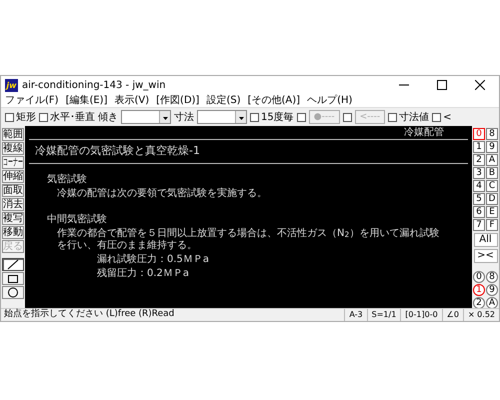 This screenshot has width=500, height=400. I want to click on line-icon, so click(13, 264).